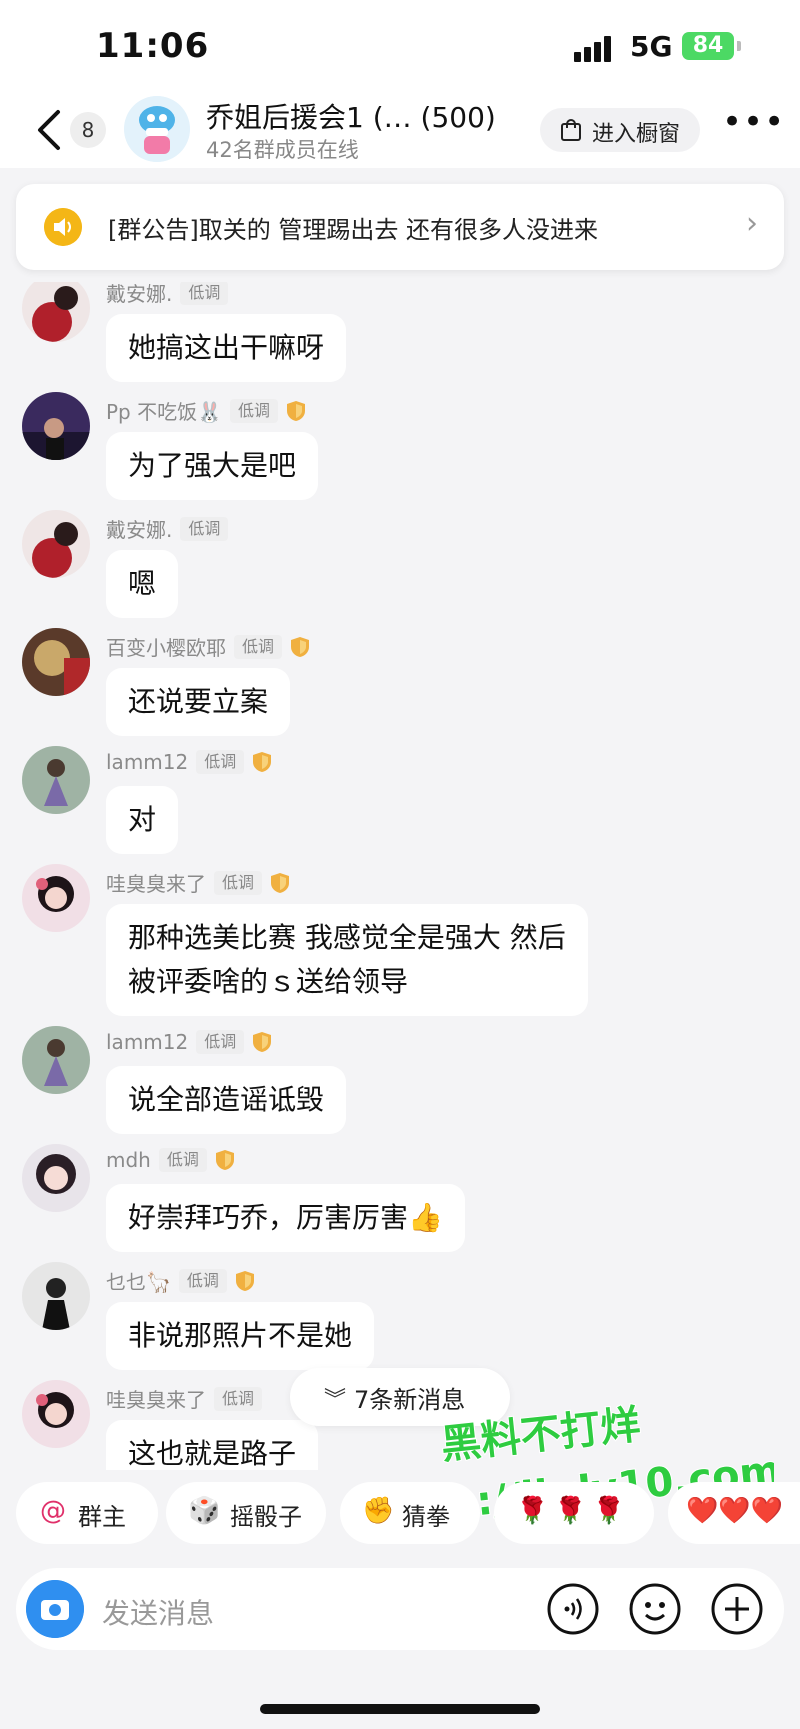 This screenshot has height=1729, width=800. I want to click on message-bubble: 对, so click(142, 820).